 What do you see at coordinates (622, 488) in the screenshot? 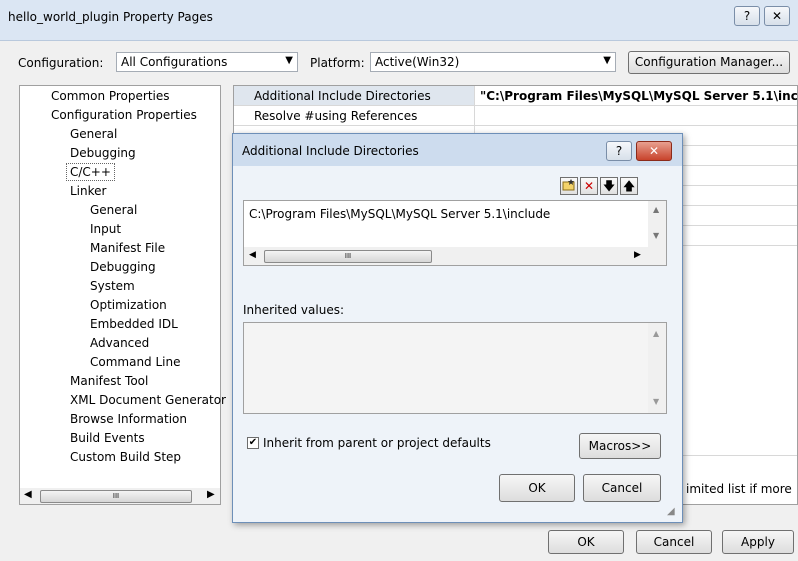
I see `dialog-cancel-button: Cancel` at bounding box center [622, 488].